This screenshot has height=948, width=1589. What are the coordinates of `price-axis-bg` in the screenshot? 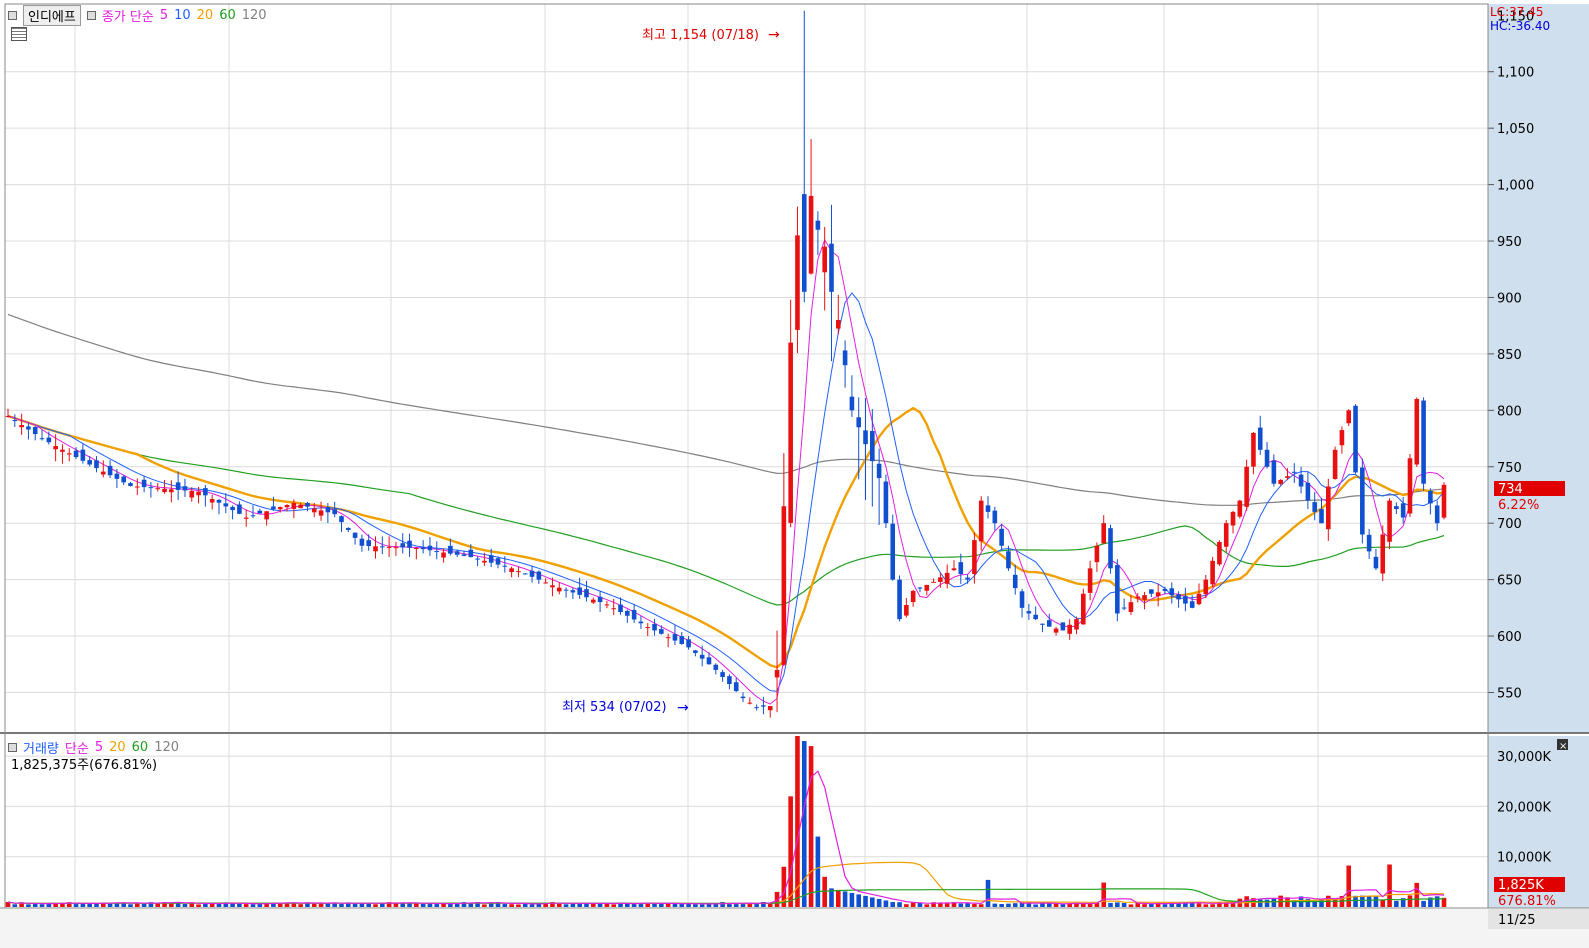 It's located at (1538, 368).